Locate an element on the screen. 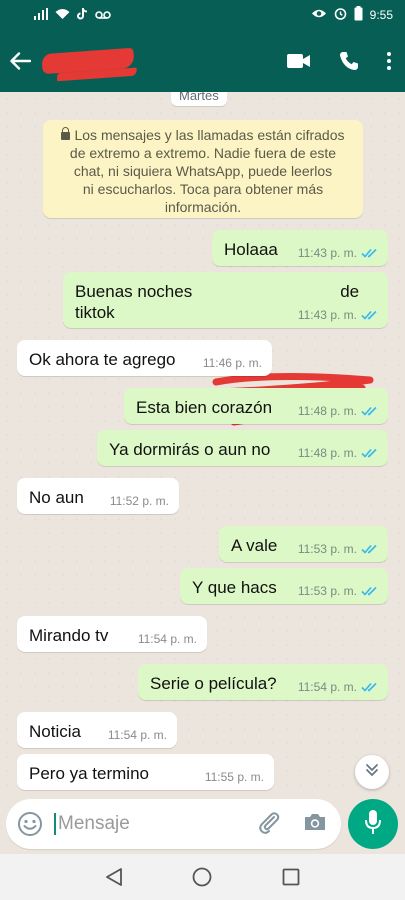 The height and width of the screenshot is (900, 405). notice-line: ni escucharlos. Toca para obtener más is located at coordinates (203, 189).